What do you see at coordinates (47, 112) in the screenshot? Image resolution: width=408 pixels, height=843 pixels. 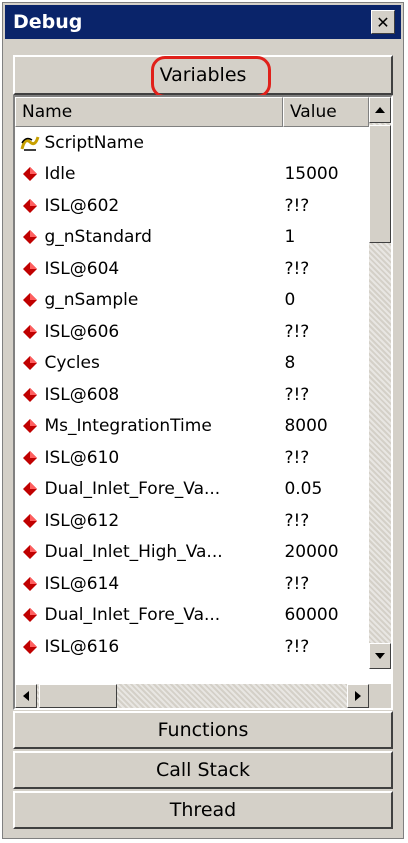 I see `column-header-name-label: Name` at bounding box center [47, 112].